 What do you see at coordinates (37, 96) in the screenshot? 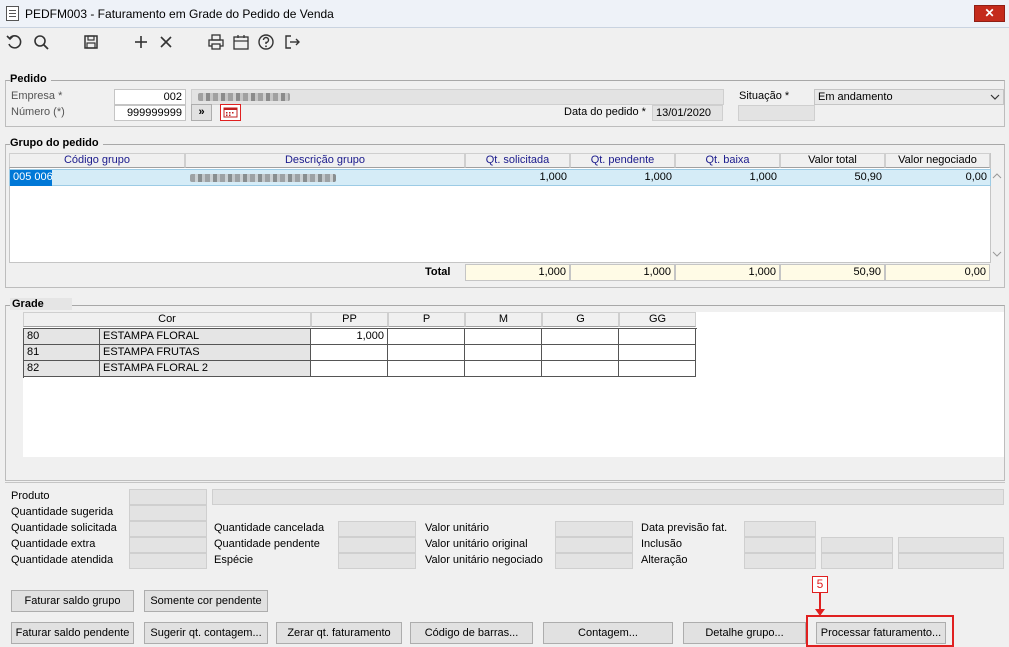
I see `empresa-label: Empresa *` at bounding box center [37, 96].